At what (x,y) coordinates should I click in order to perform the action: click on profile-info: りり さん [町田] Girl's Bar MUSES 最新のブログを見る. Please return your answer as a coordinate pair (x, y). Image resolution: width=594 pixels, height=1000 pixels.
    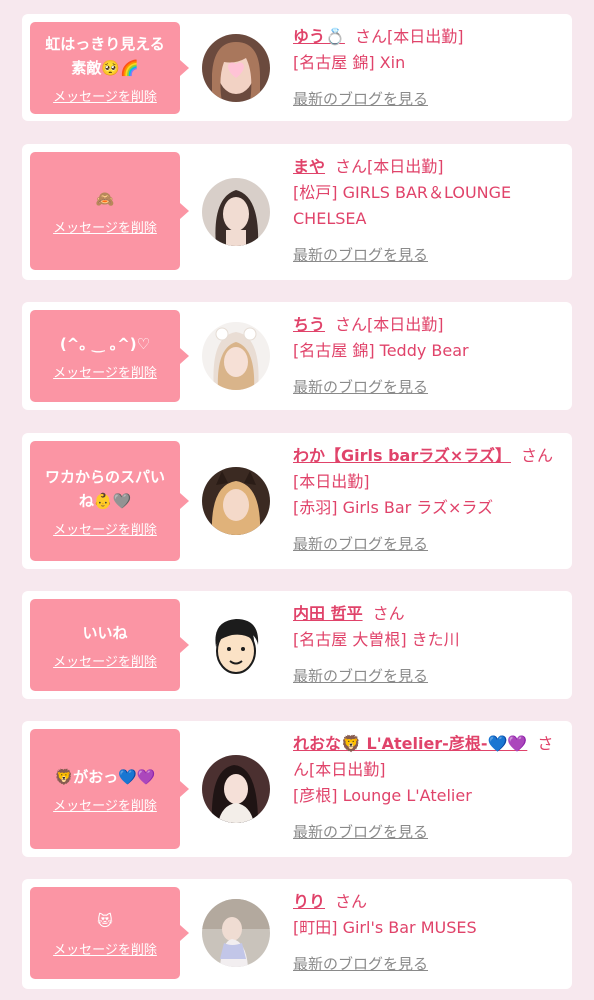
    Looking at the image, I should click on (428, 933).